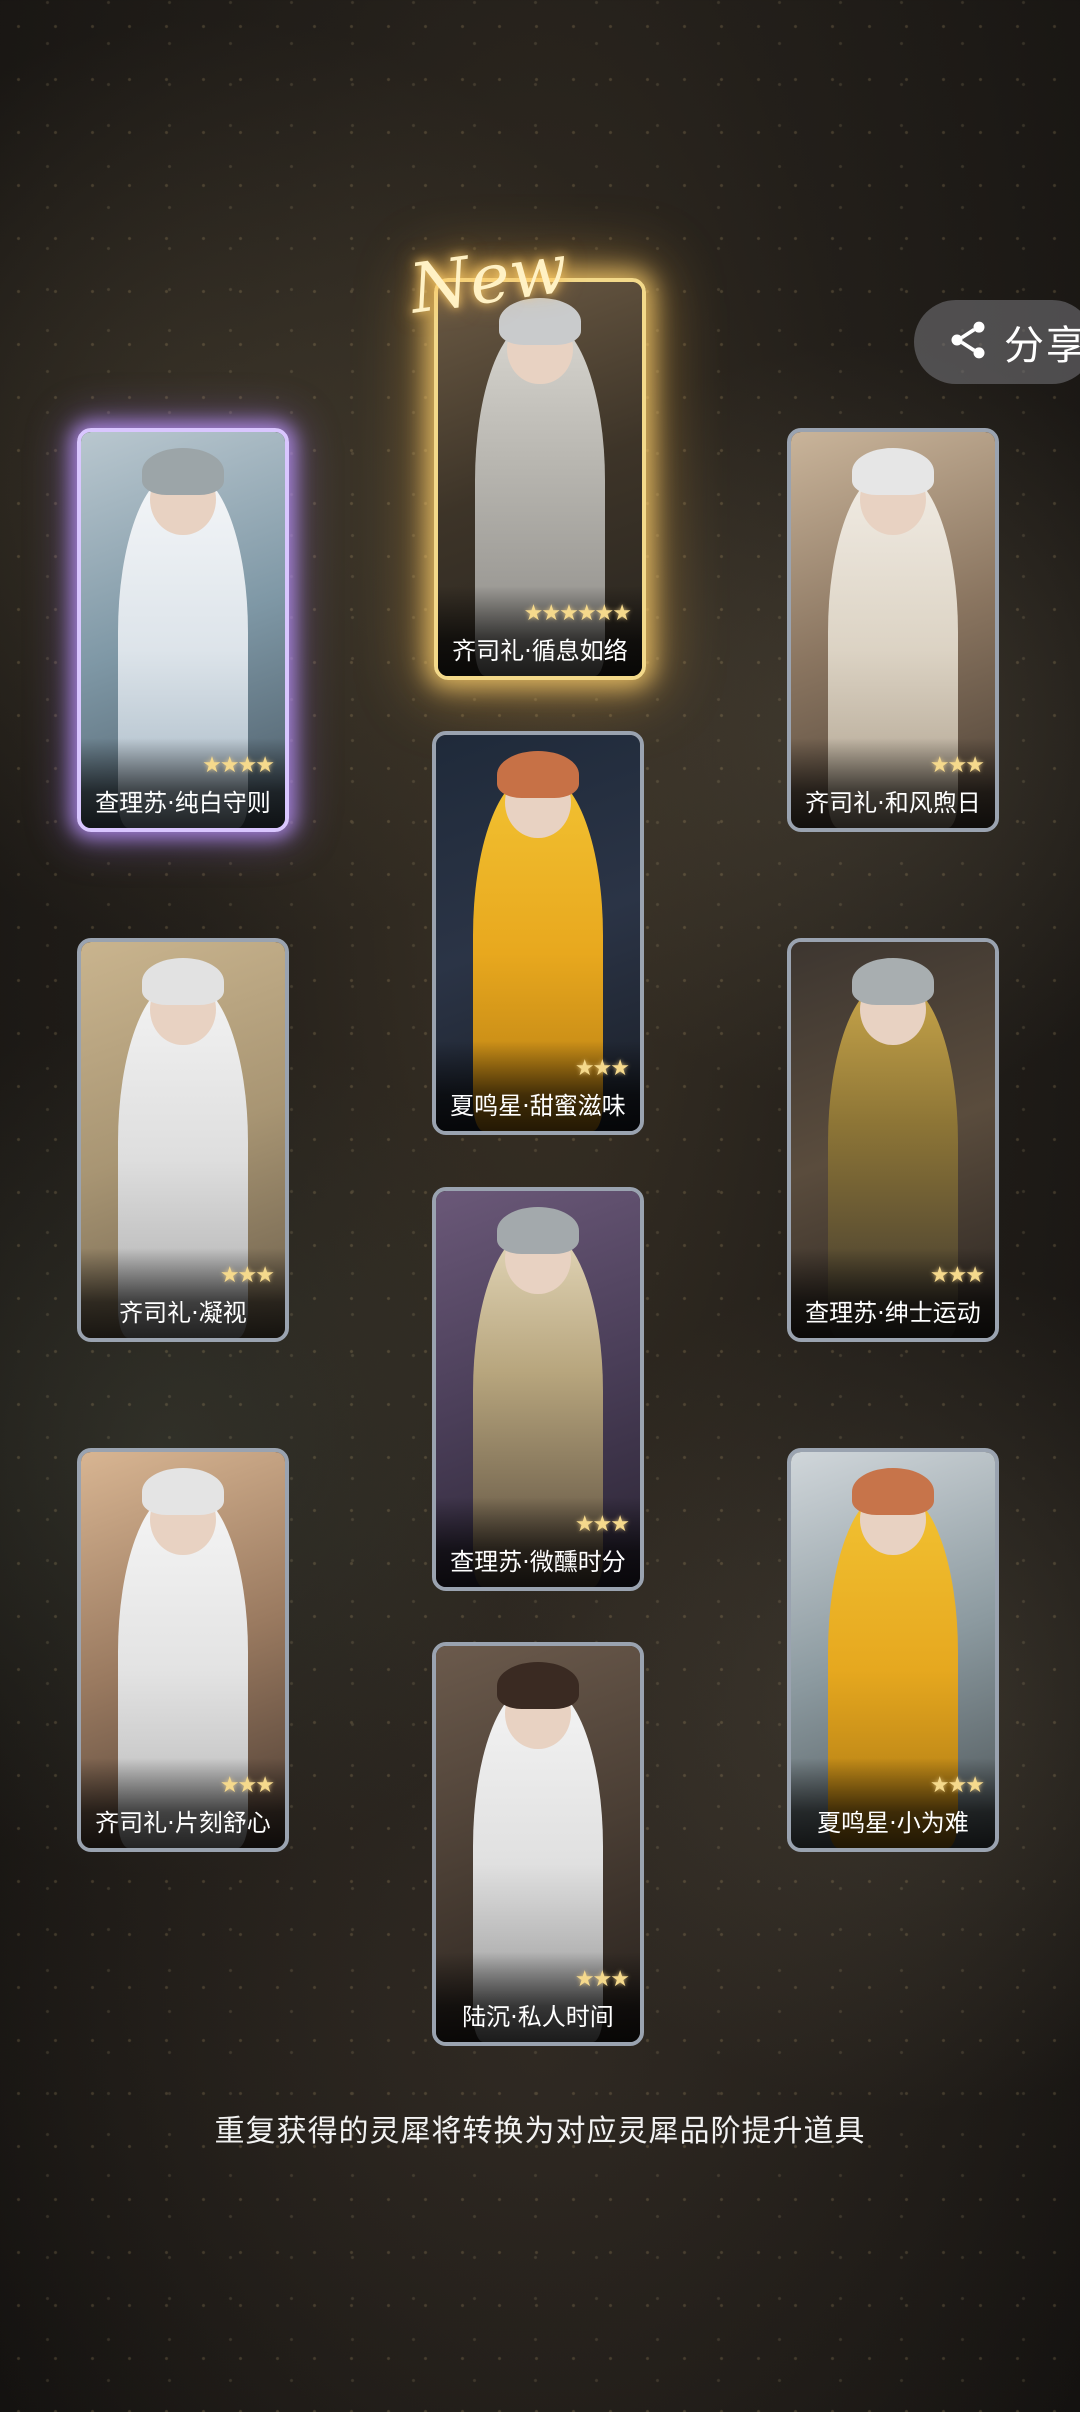 The image size is (1080, 2412). Describe the element at coordinates (540, 651) in the screenshot. I see `card-name: 齐司礼·循息如络` at that location.